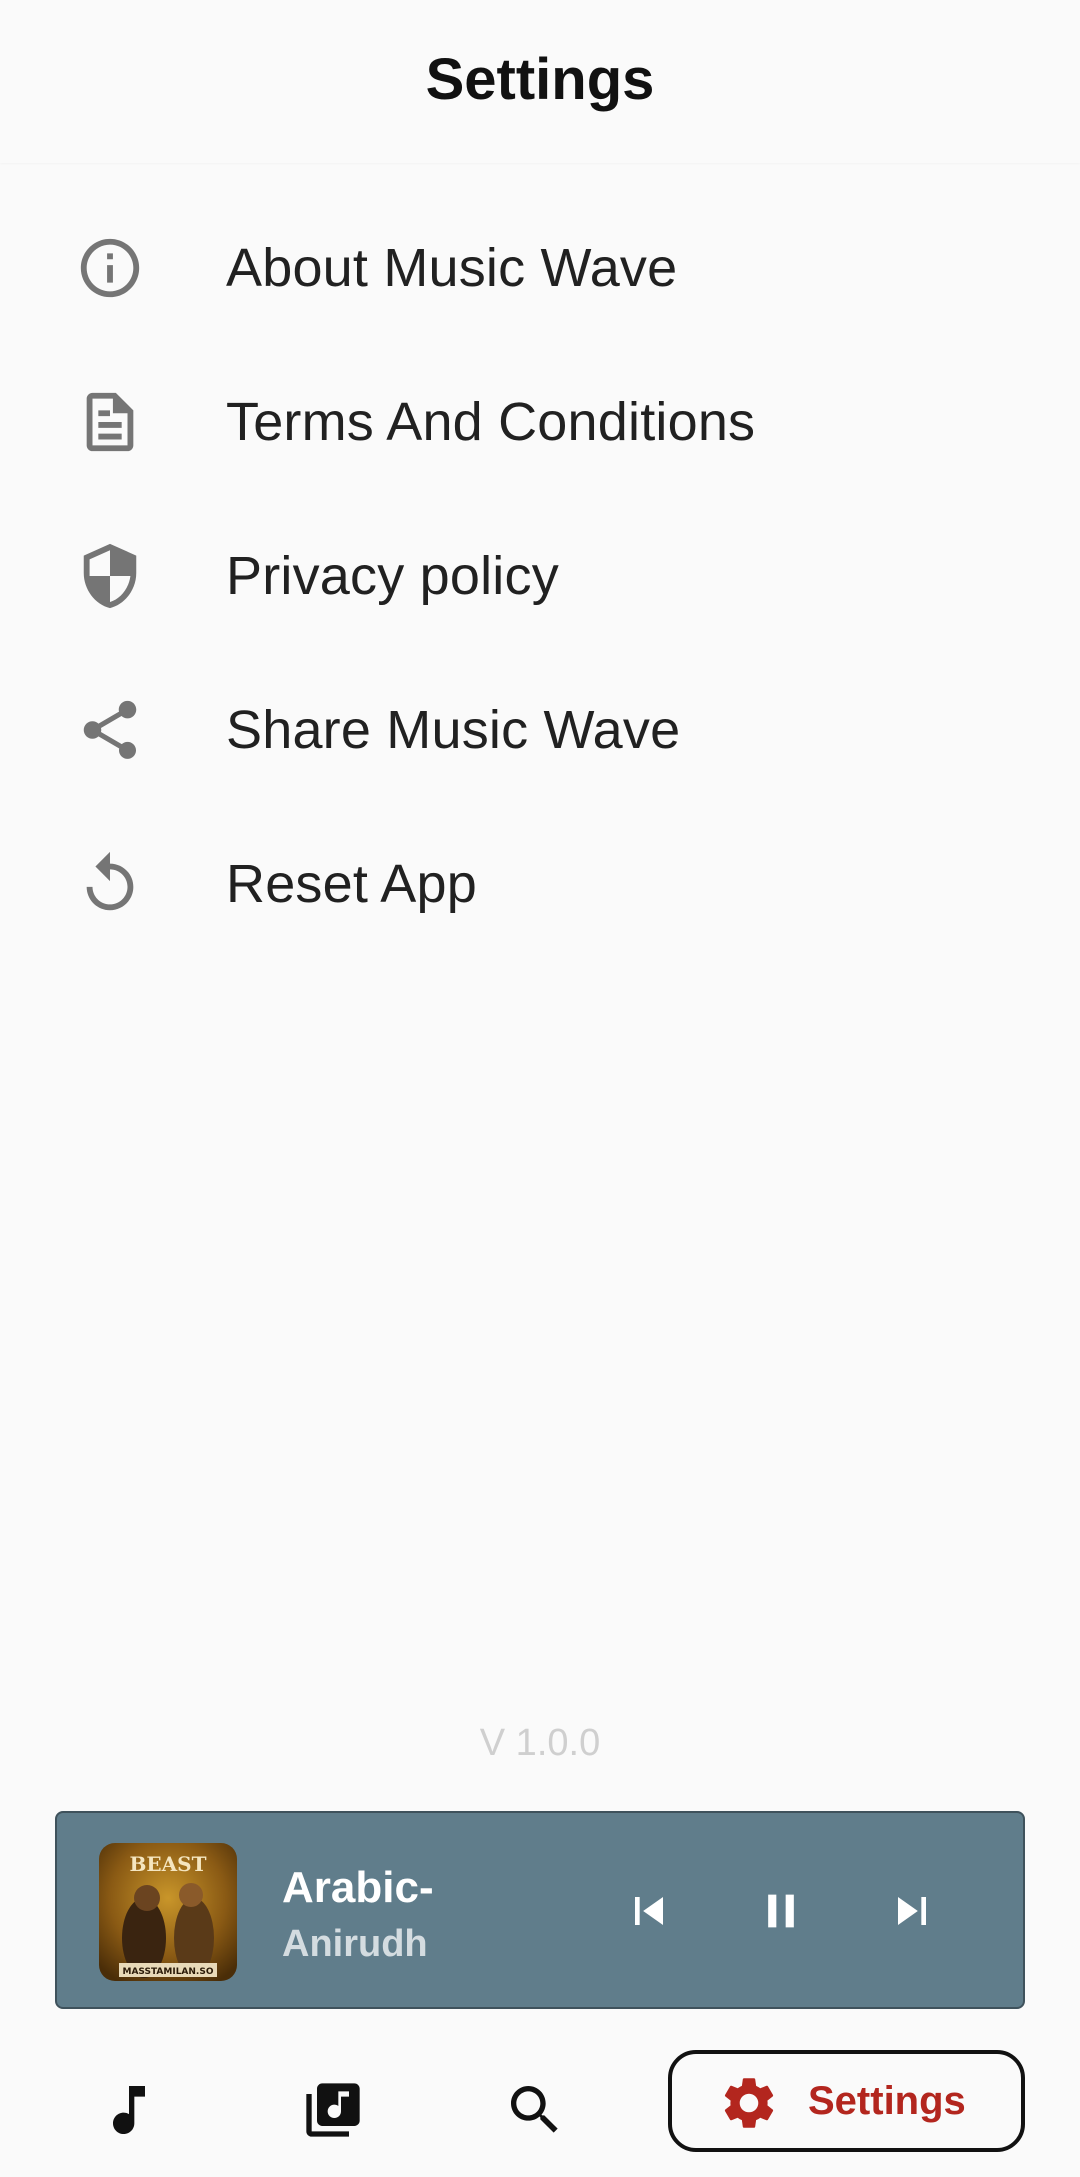 The image size is (1080, 2177). I want to click on pause-button, so click(781, 1911).